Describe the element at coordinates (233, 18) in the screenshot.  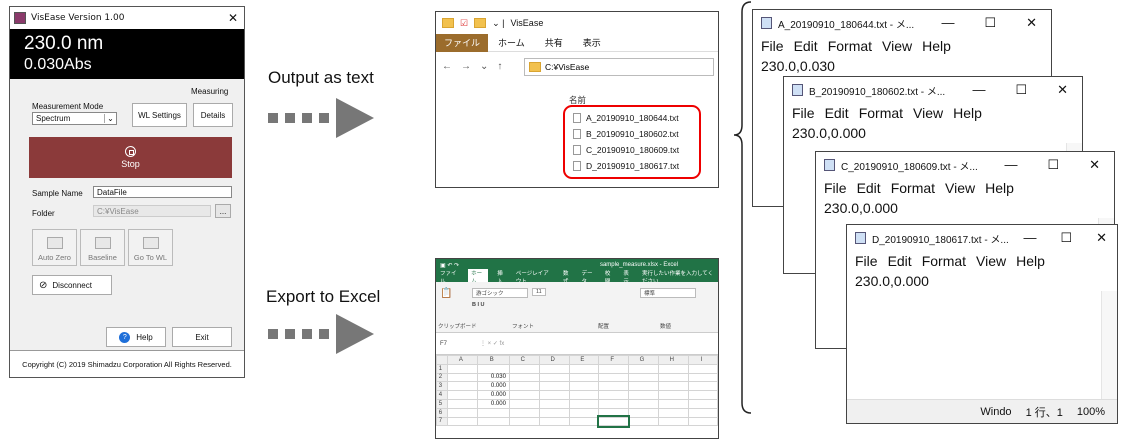
I see `close-button: ✕` at that location.